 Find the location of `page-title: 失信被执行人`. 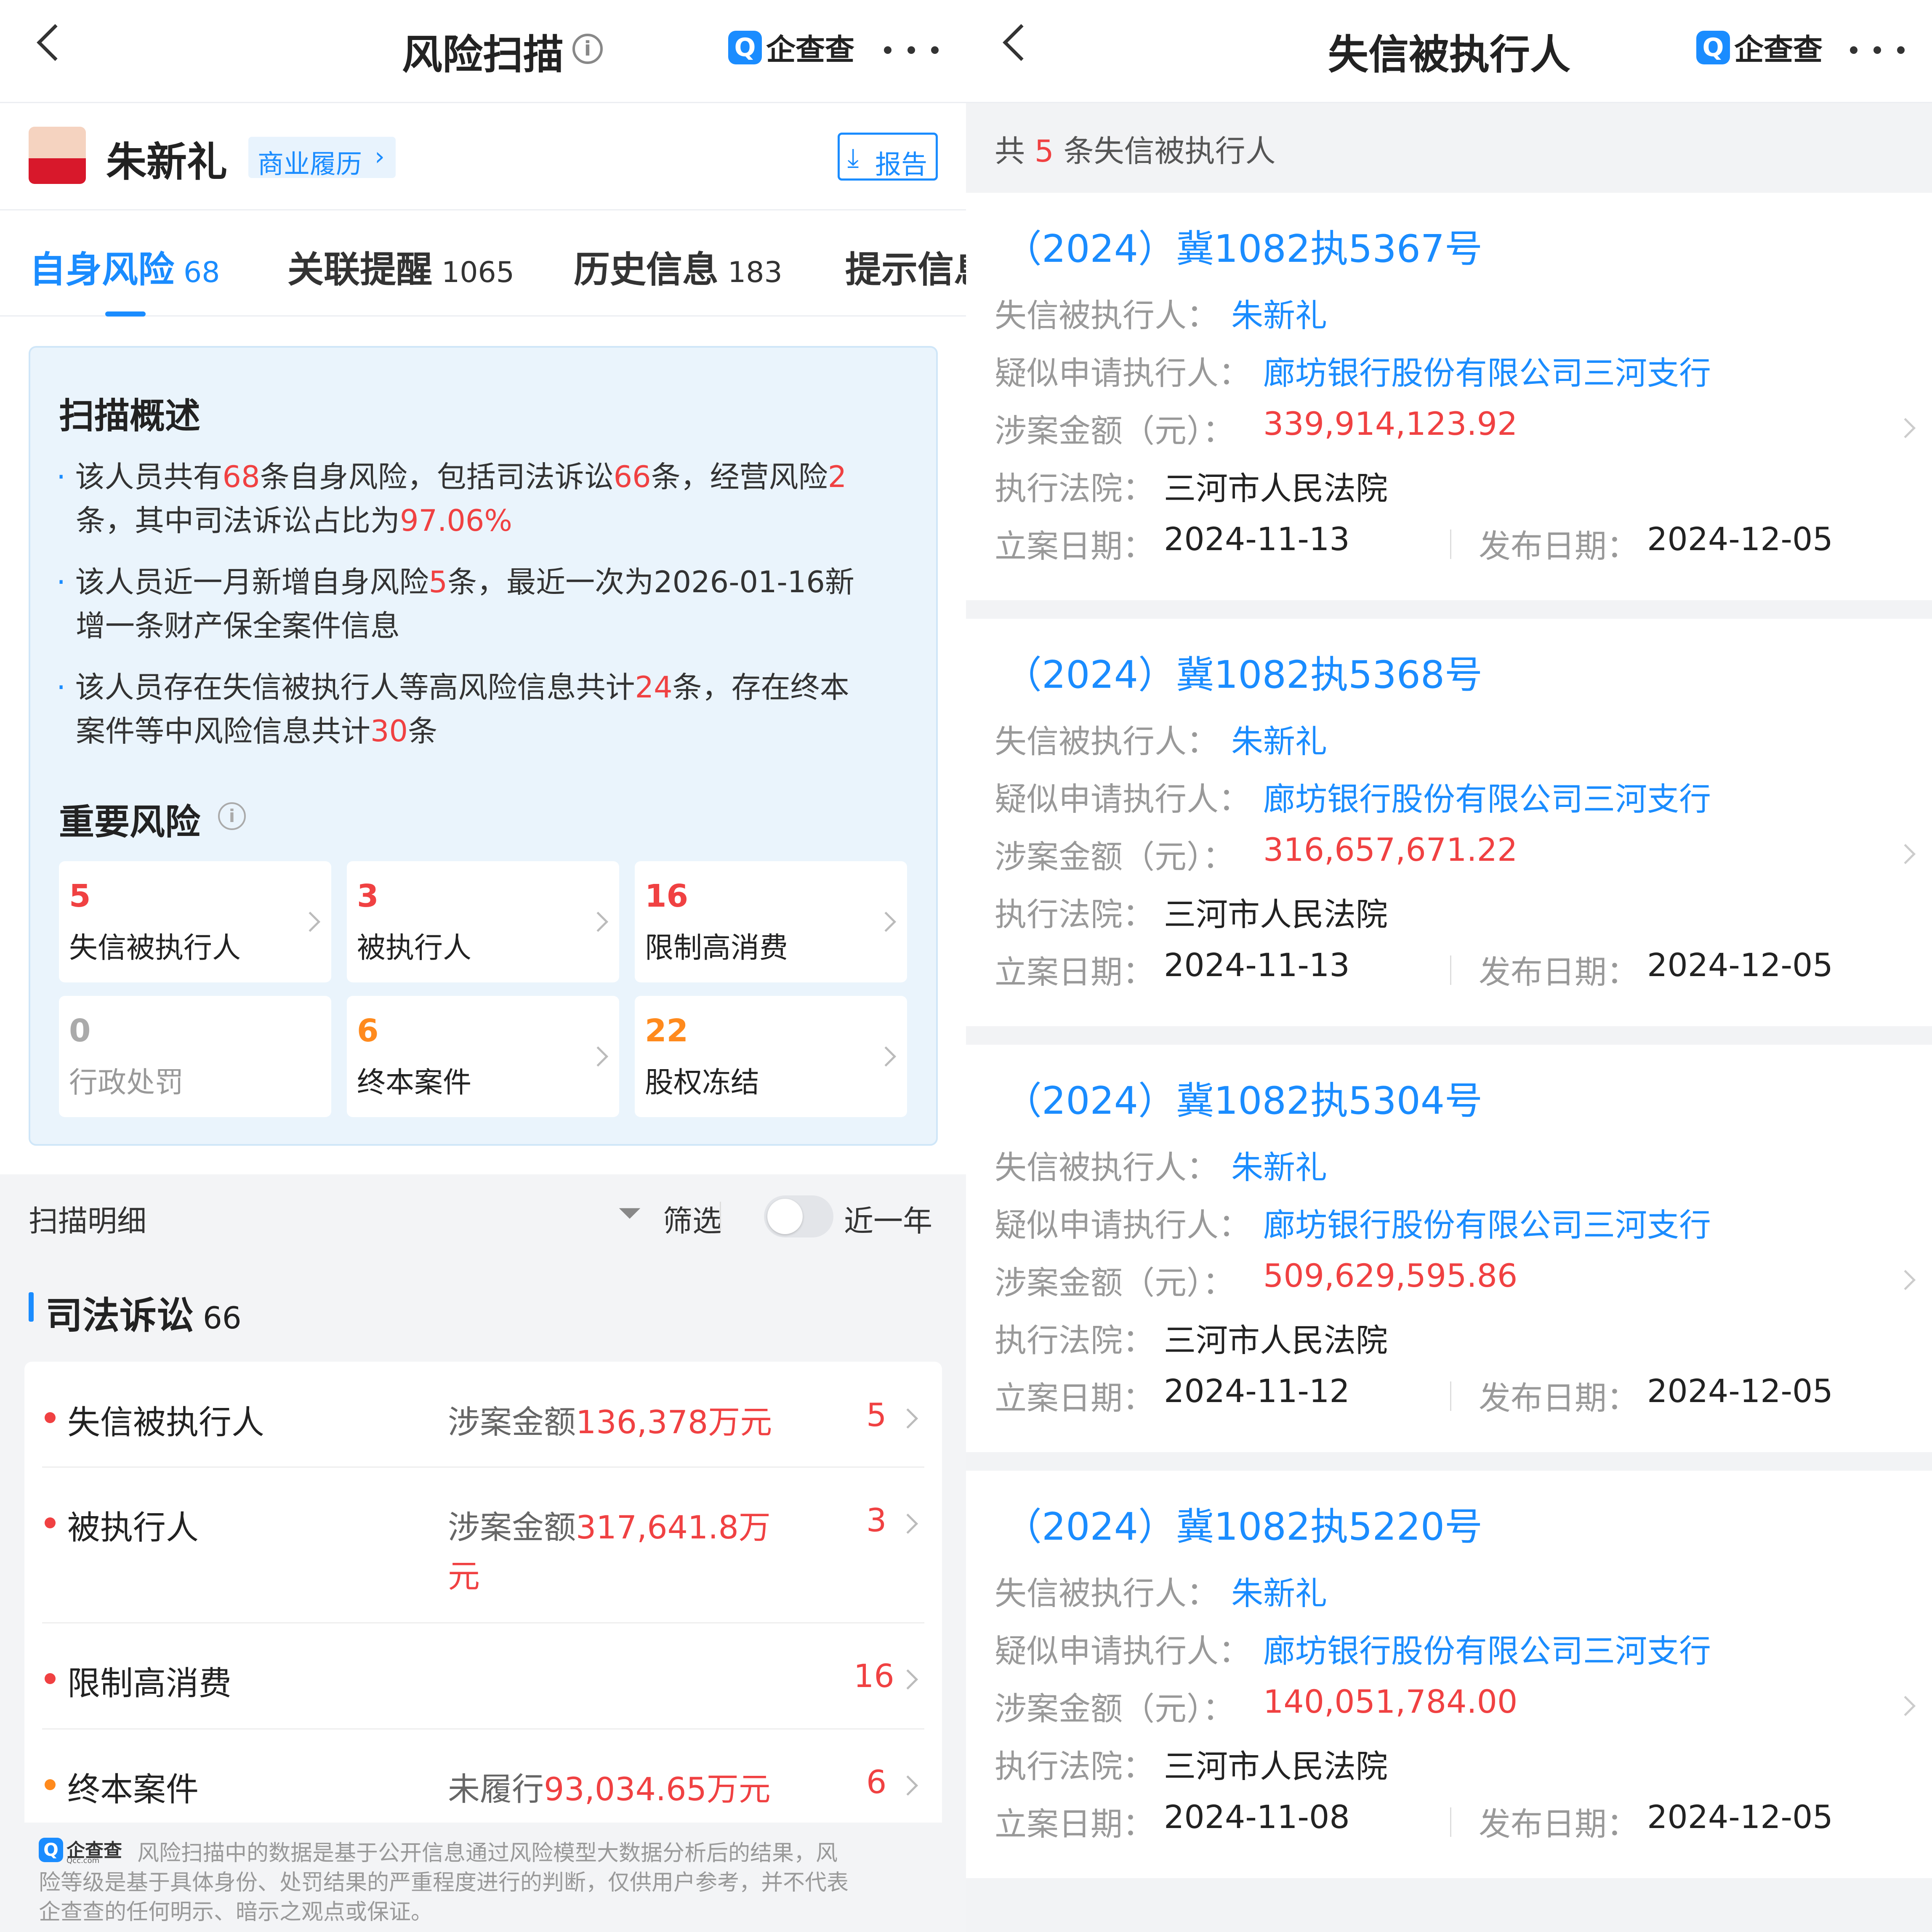

page-title: 失信被执行人 is located at coordinates (1449, 55).